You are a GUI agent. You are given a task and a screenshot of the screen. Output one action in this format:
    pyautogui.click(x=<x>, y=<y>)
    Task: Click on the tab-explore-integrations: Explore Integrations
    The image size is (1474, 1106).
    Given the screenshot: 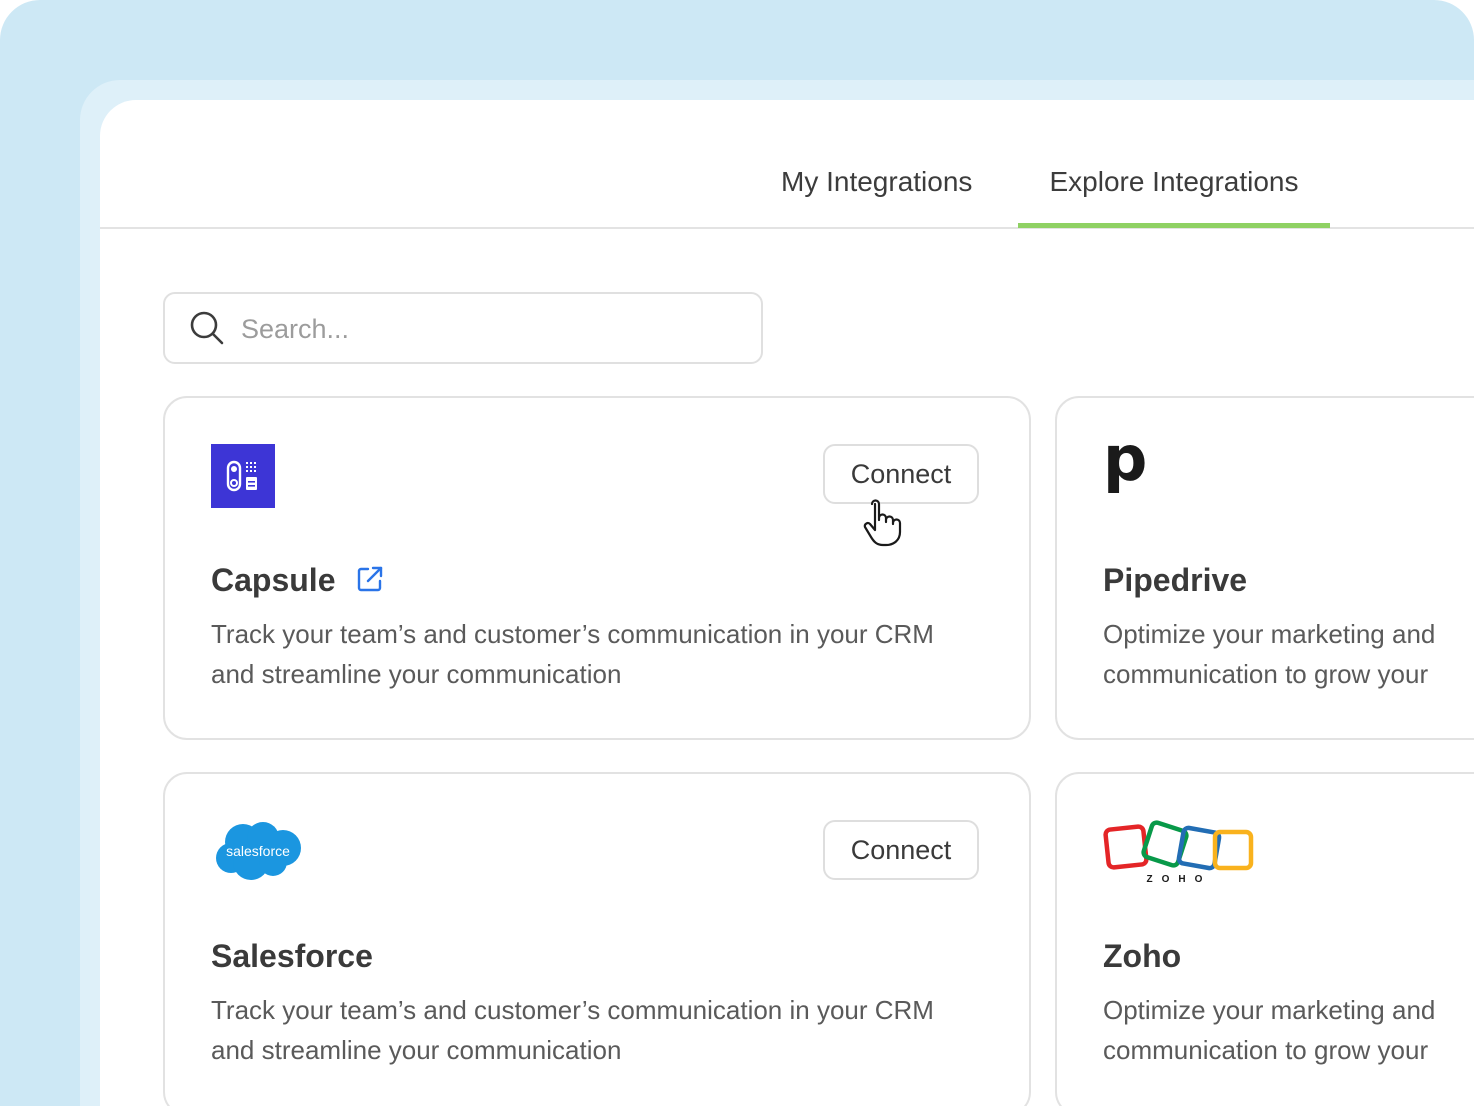 What is the action you would take?
    pyautogui.click(x=1174, y=196)
    